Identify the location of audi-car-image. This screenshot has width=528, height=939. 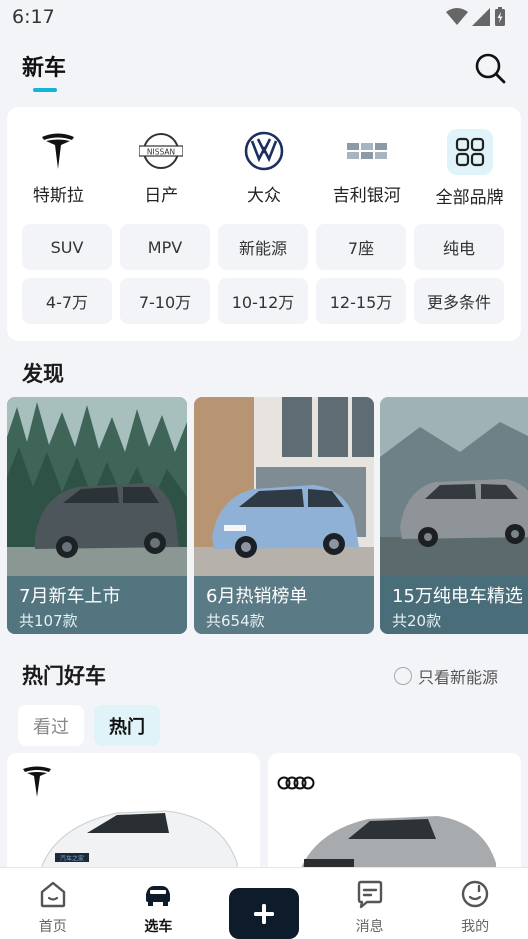
(386, 829).